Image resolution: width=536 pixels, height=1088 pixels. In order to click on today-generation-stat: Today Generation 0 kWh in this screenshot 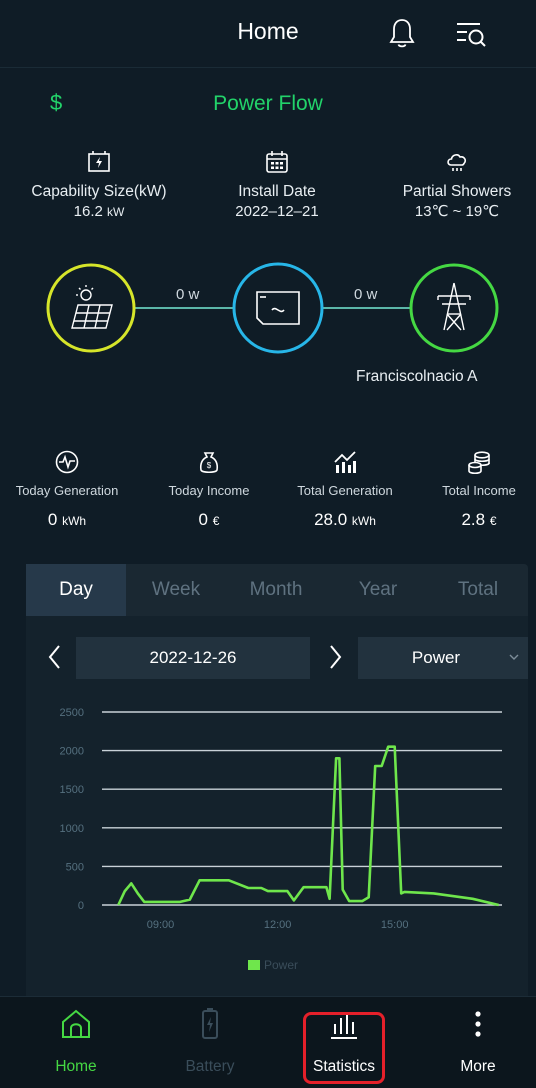, I will do `click(67, 489)`.